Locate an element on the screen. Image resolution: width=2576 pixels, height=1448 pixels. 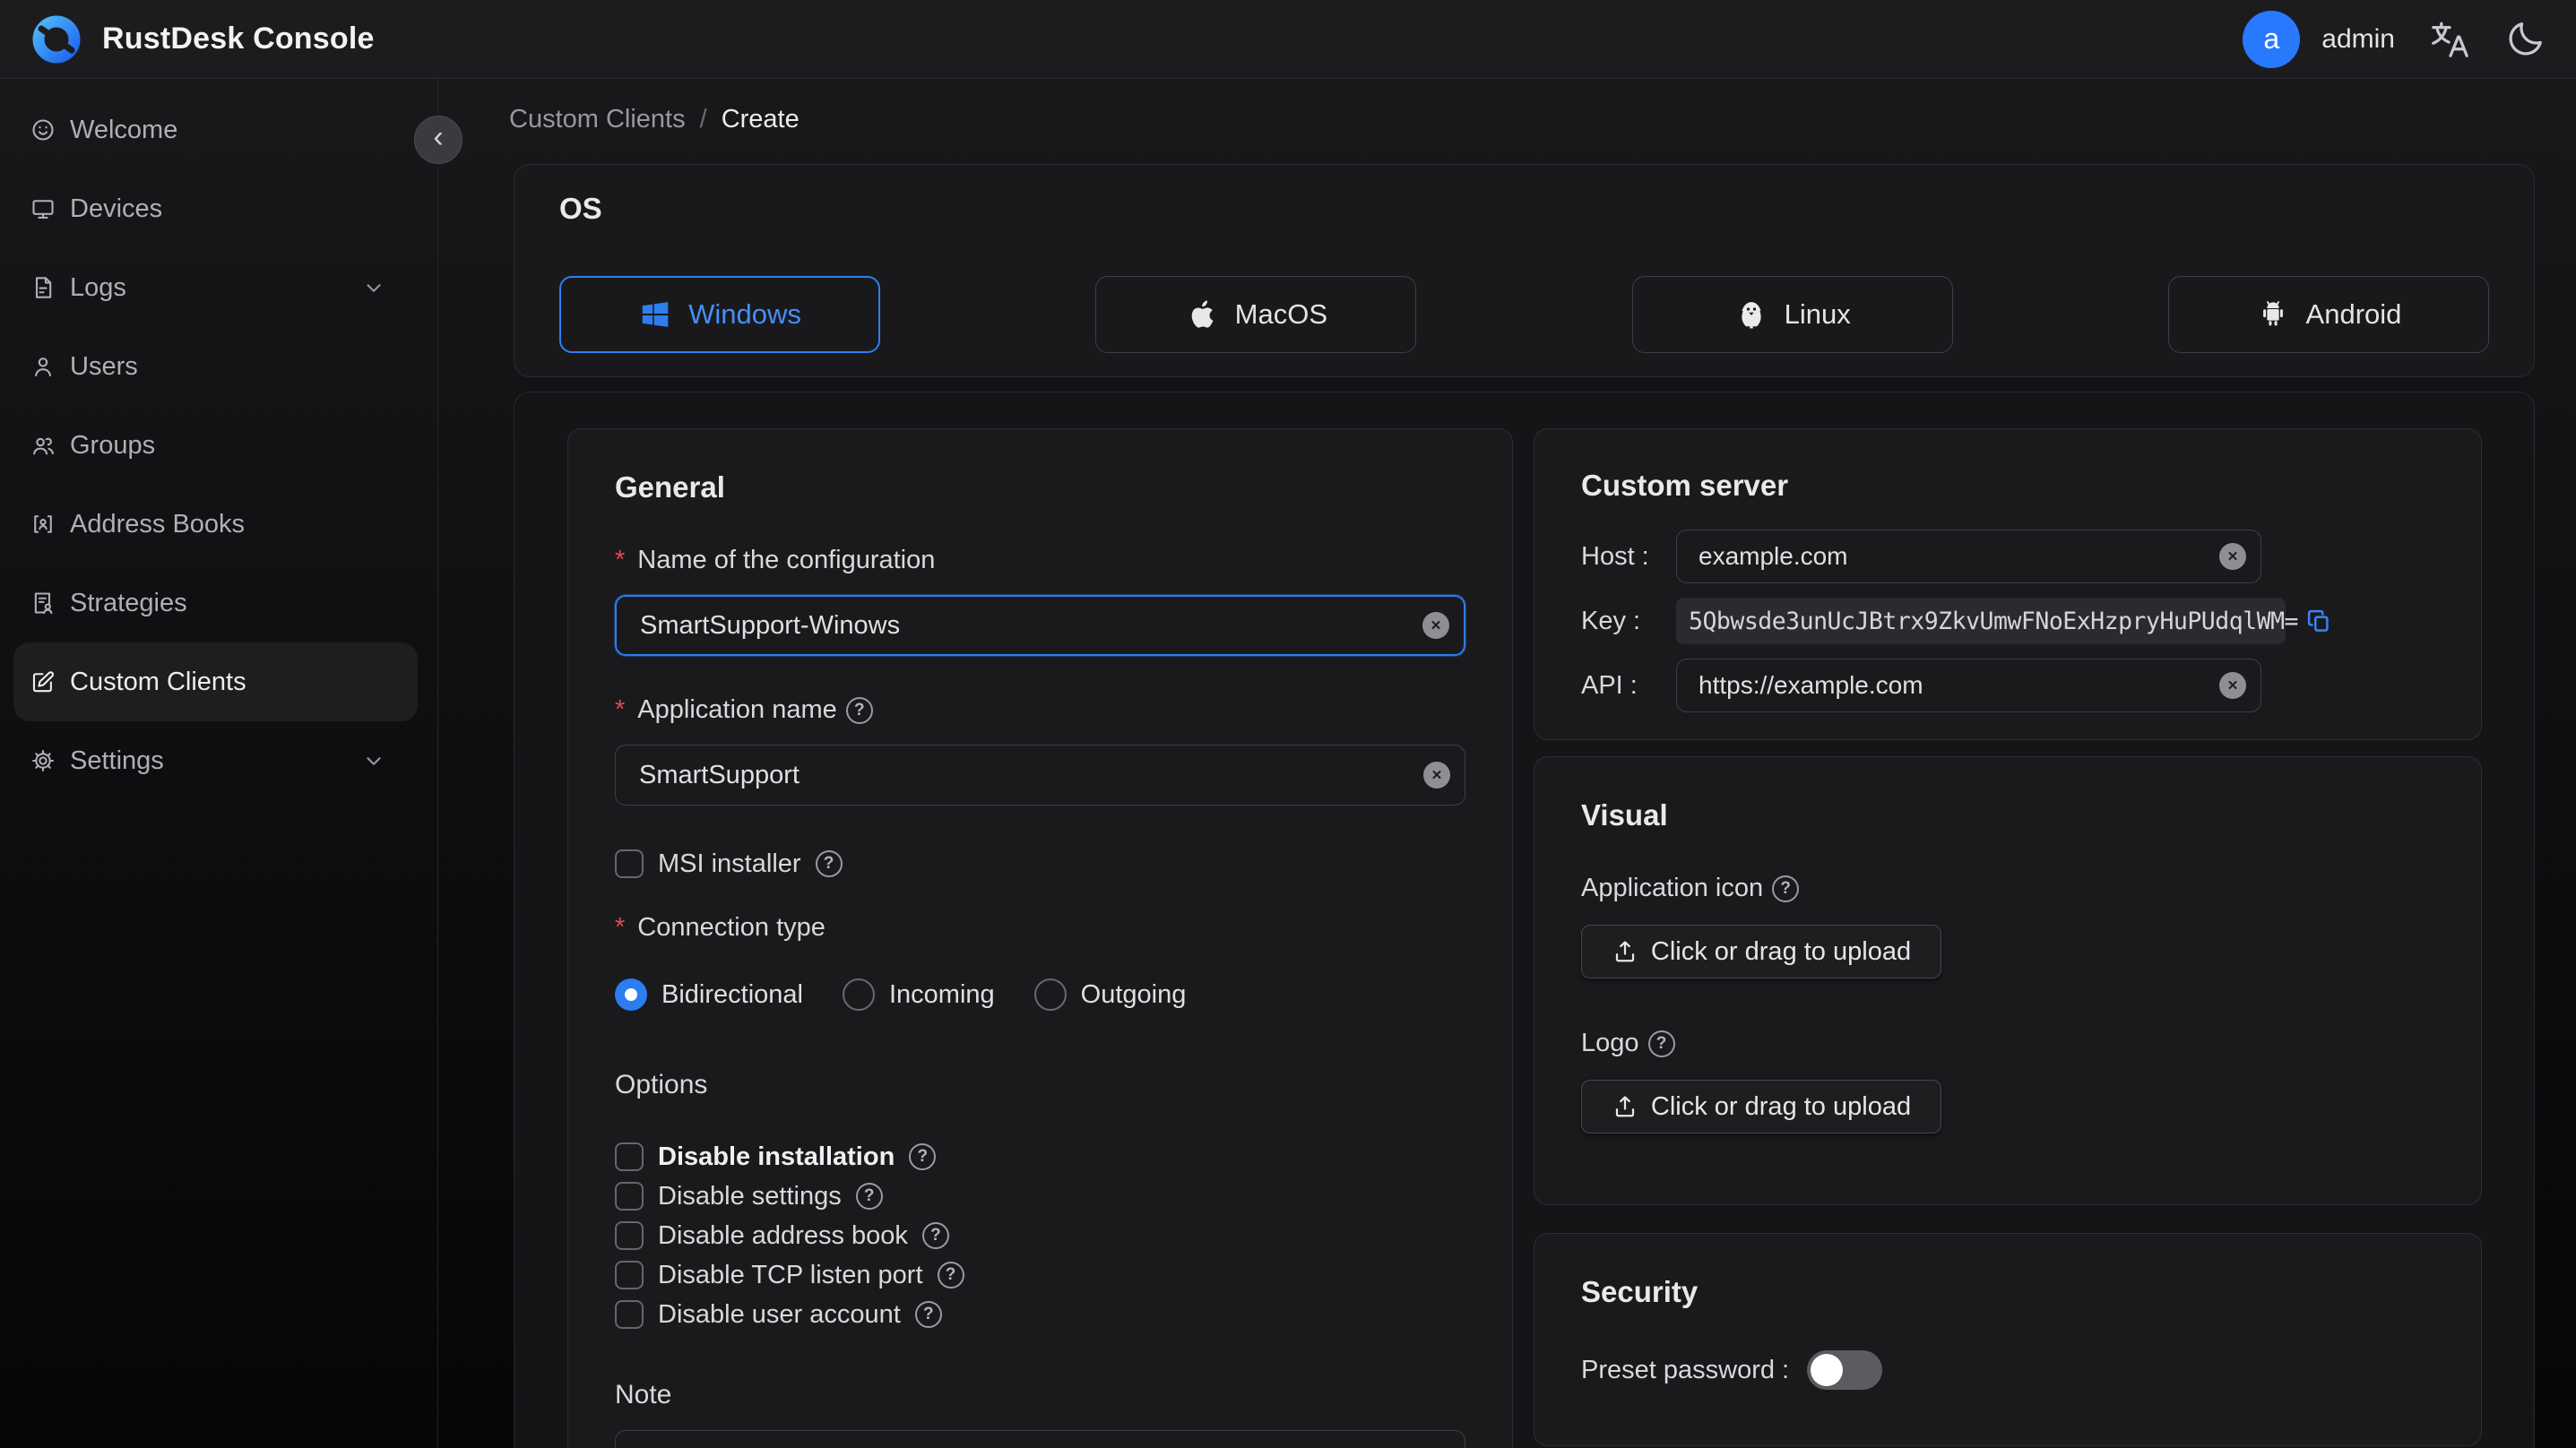
sidebar-item-logs: Logs is located at coordinates (215, 288).